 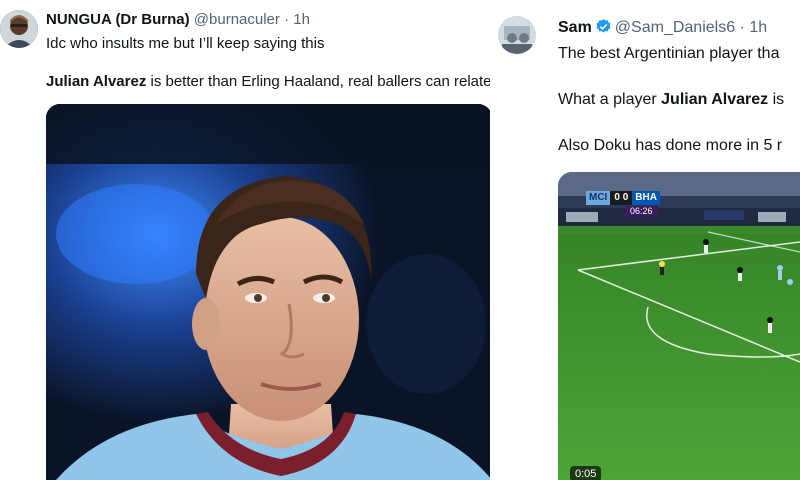 What do you see at coordinates (675, 27) in the screenshot?
I see `user-handle: @Sam_Daniels6` at bounding box center [675, 27].